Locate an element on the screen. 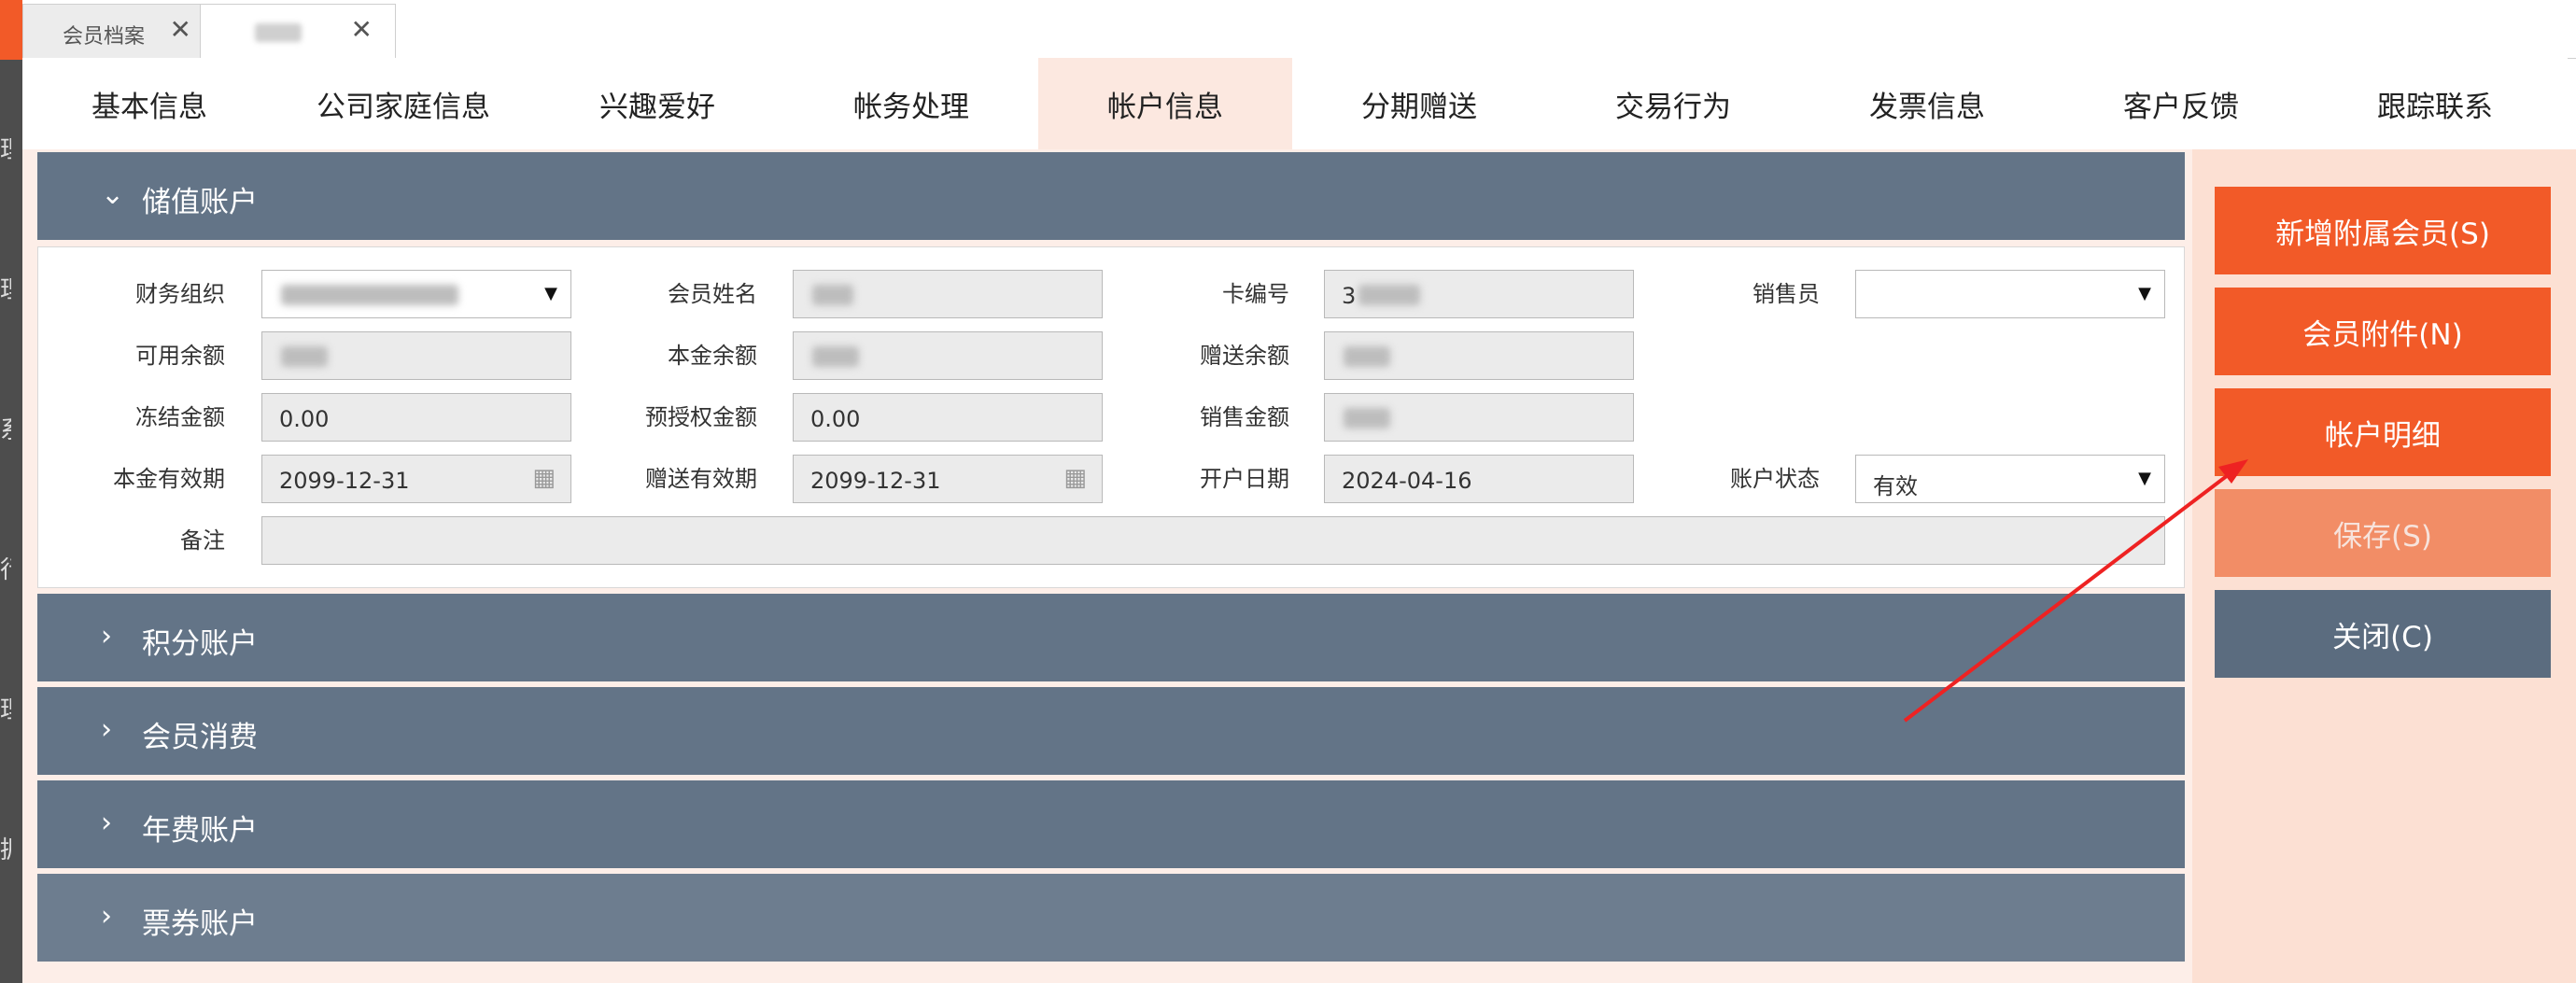 The image size is (2576, 983). tab-transactions: 交易行为 is located at coordinates (1673, 103).